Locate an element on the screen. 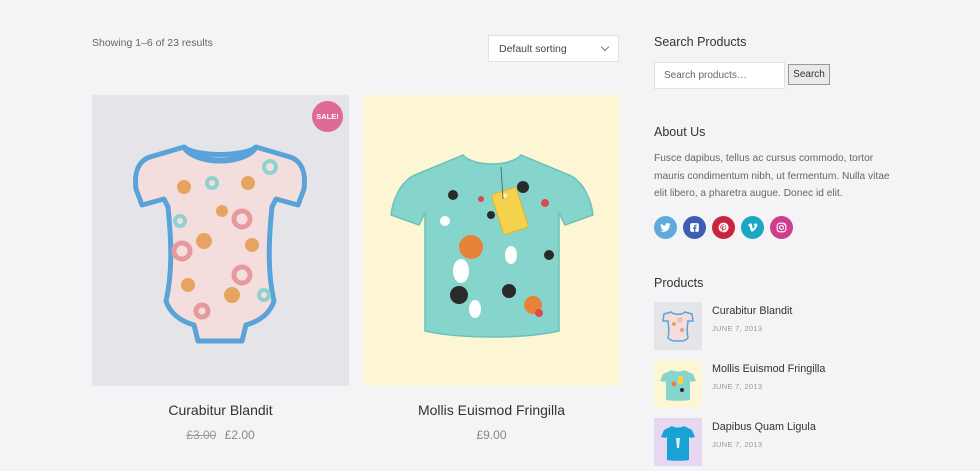 This screenshot has width=980, height=471. sorting-select-value: Default sorting is located at coordinates (533, 48).